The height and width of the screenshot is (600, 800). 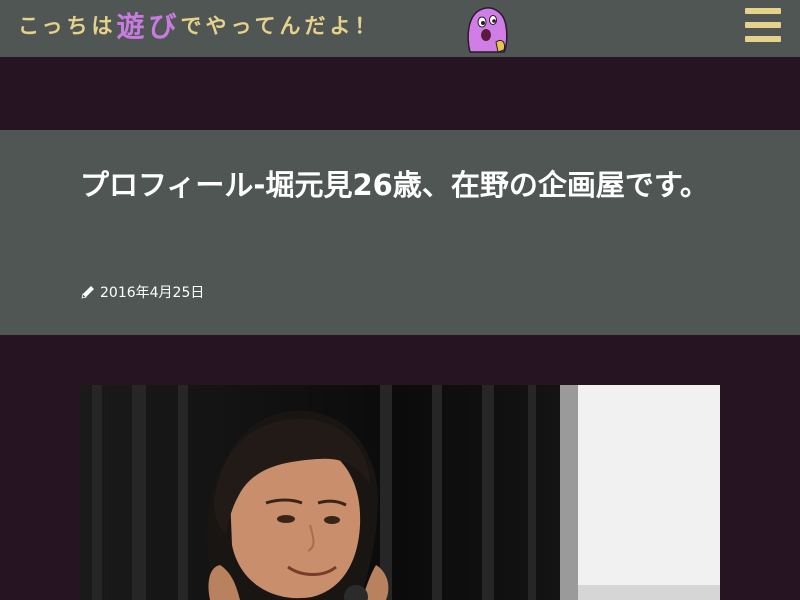 I want to click on purple-mascot-icon, so click(x=487, y=30).